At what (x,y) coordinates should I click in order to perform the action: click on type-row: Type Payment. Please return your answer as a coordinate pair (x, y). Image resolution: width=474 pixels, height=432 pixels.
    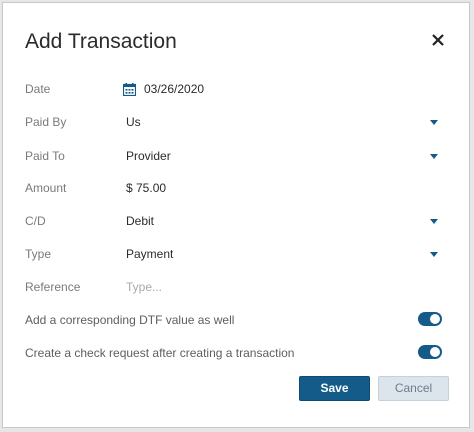
    Looking at the image, I should click on (236, 255).